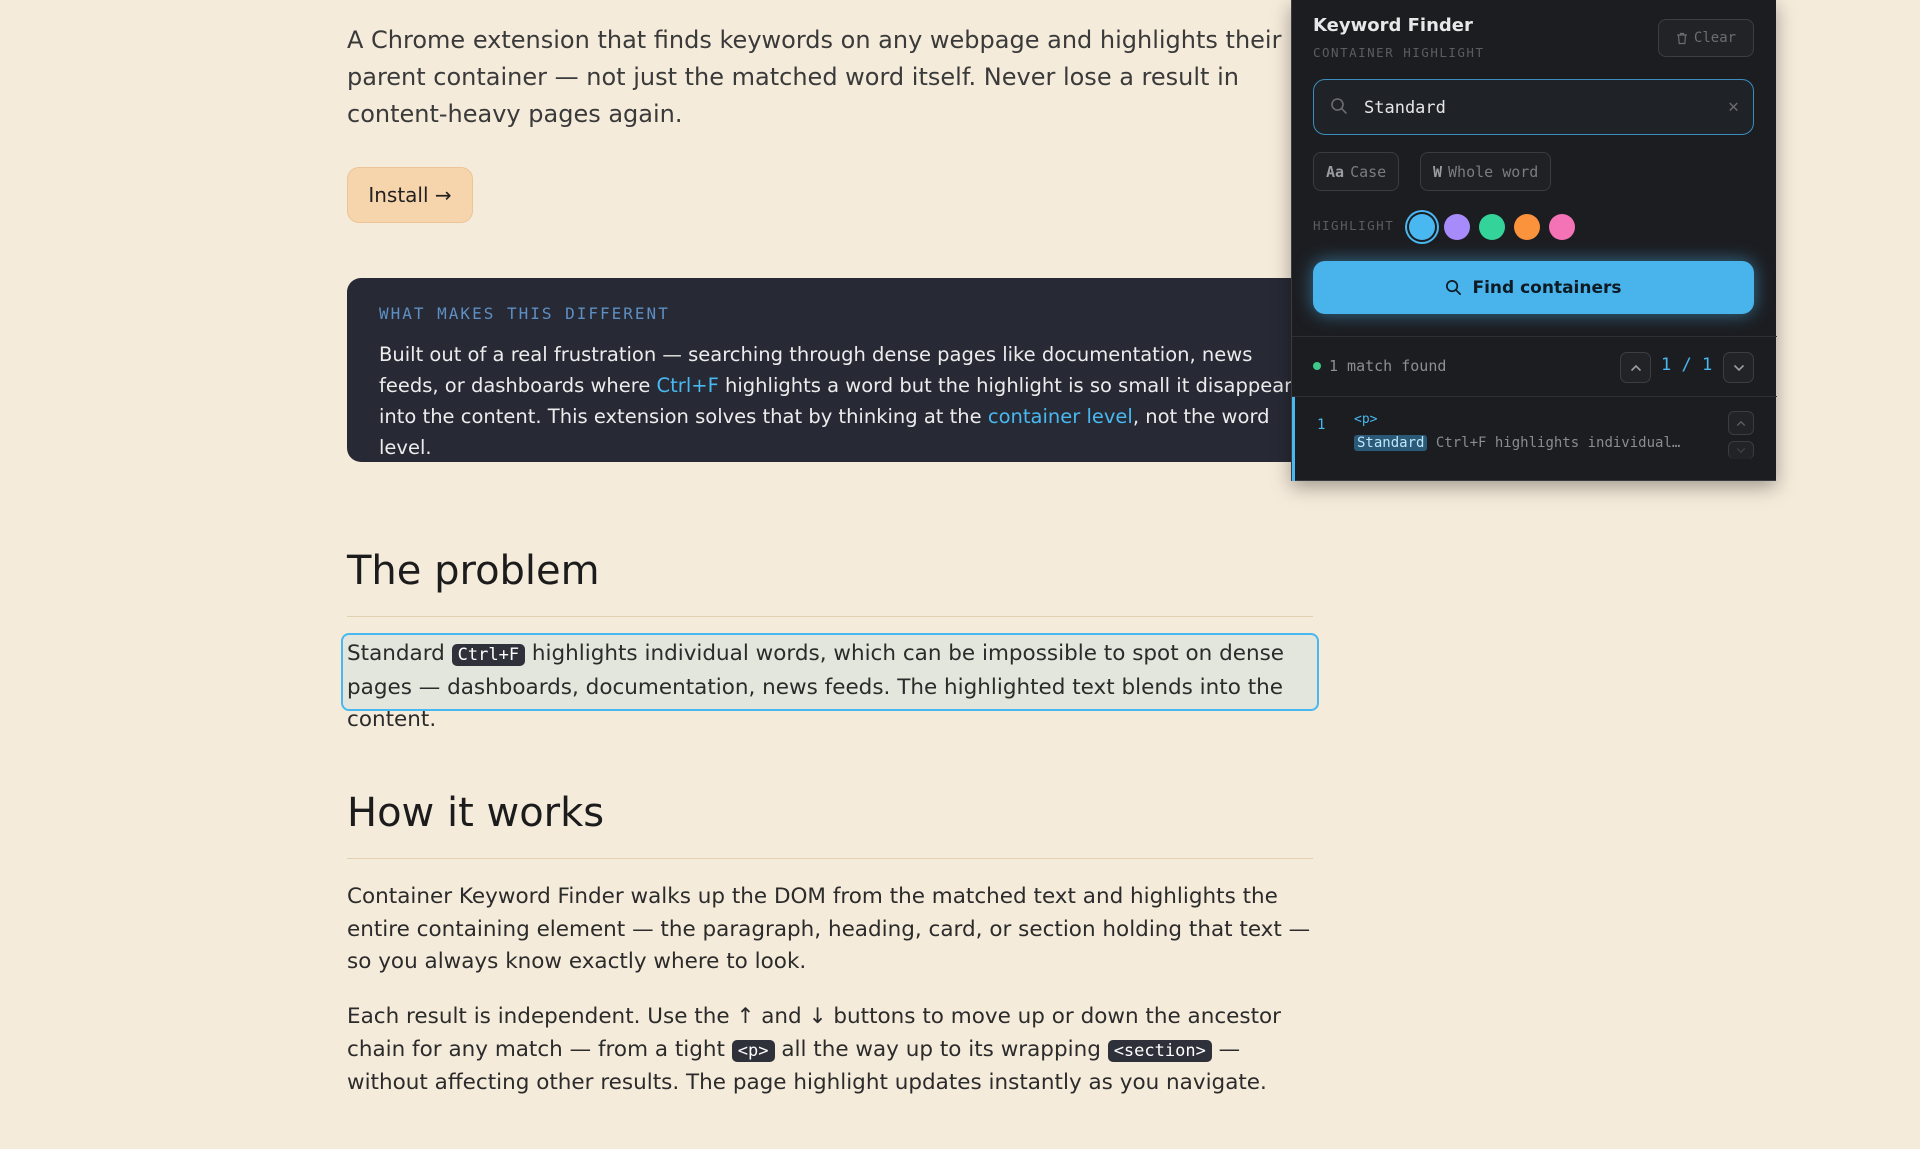  I want to click on swatch-green, so click(1492, 227).